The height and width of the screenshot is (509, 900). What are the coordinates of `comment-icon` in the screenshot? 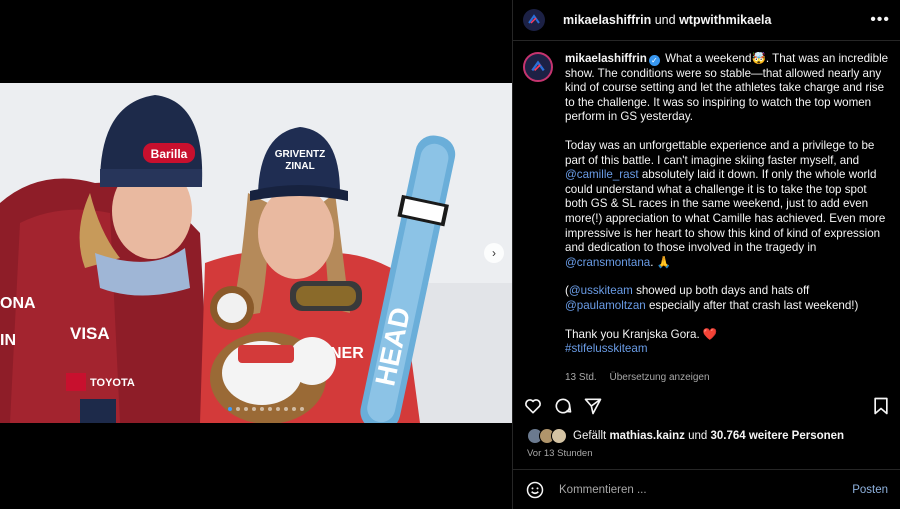 It's located at (563, 406).